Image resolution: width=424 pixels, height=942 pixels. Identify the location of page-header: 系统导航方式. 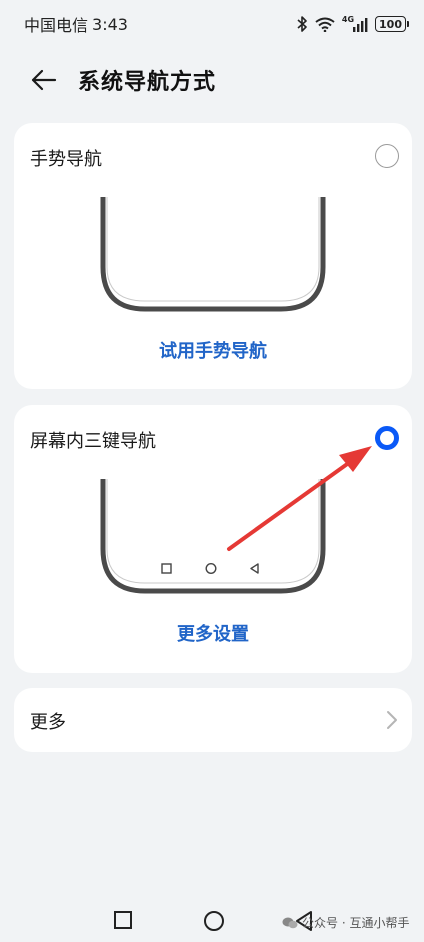
(212, 80).